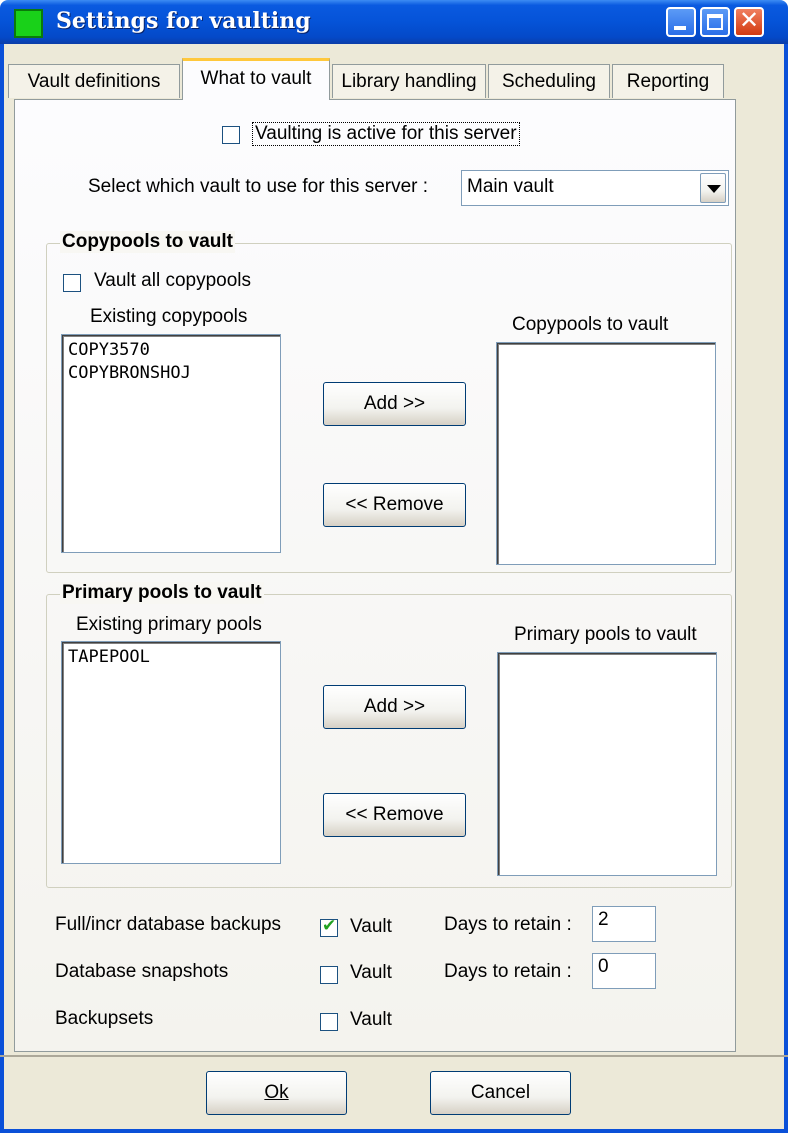 The width and height of the screenshot is (788, 1133). Describe the element at coordinates (549, 81) in the screenshot. I see `tab-scheduling: Scheduling` at that location.